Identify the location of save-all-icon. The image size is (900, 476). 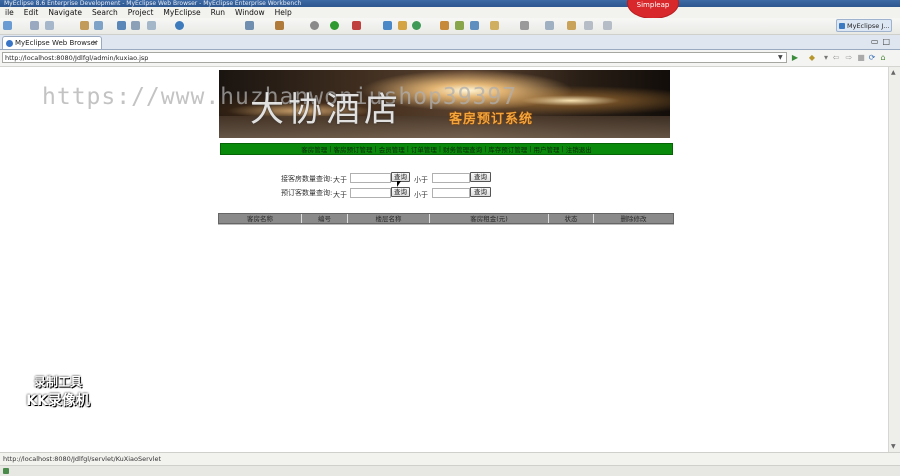
(49, 25).